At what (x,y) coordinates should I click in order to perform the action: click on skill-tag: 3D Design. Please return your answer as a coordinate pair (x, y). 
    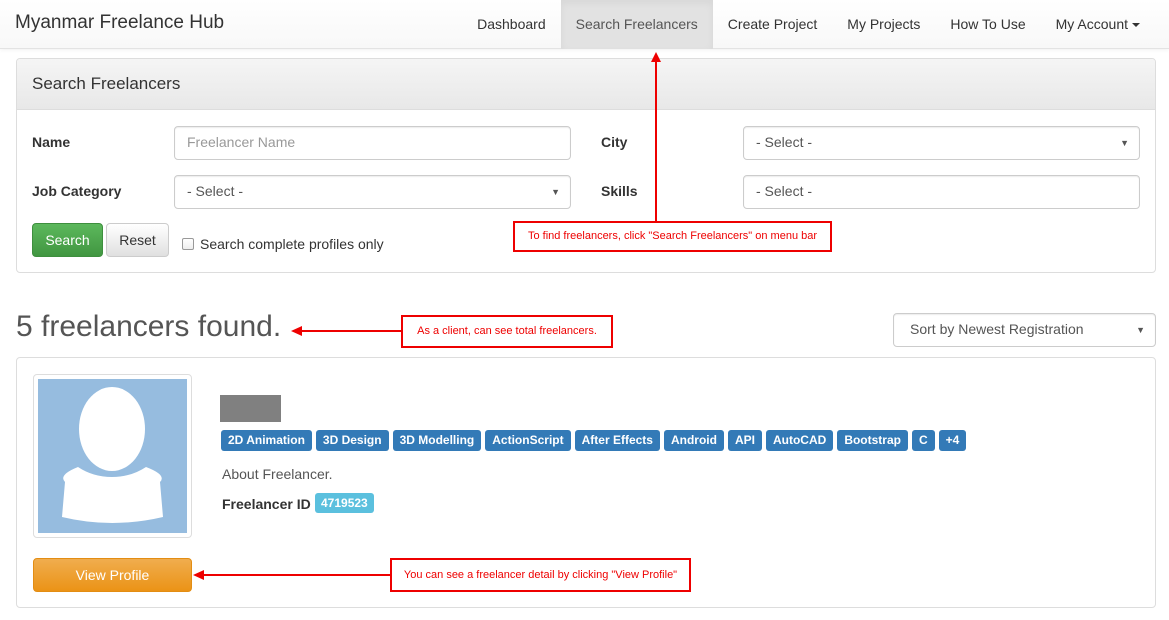
    Looking at the image, I should click on (352, 440).